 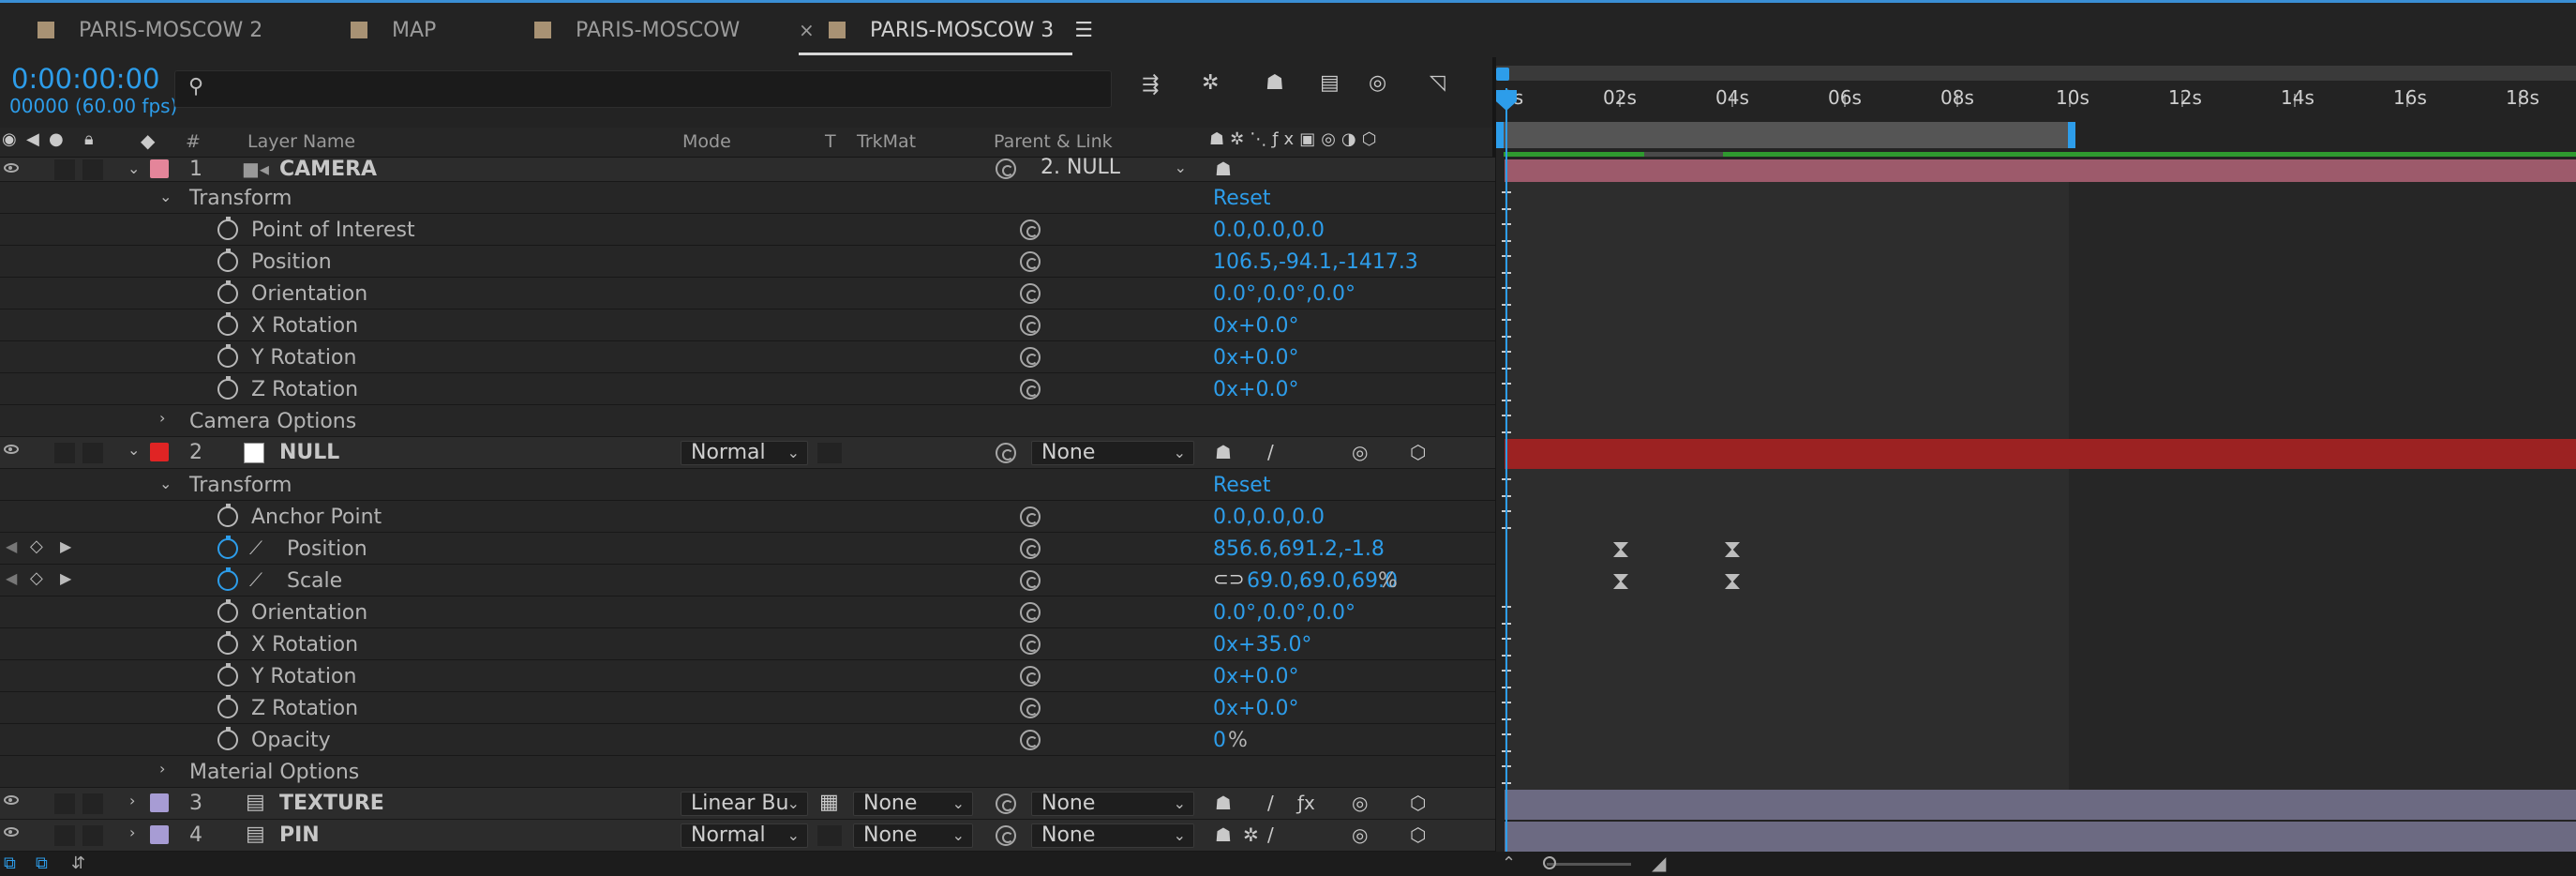 I want to click on camera-layer-bar, so click(x=2041, y=170).